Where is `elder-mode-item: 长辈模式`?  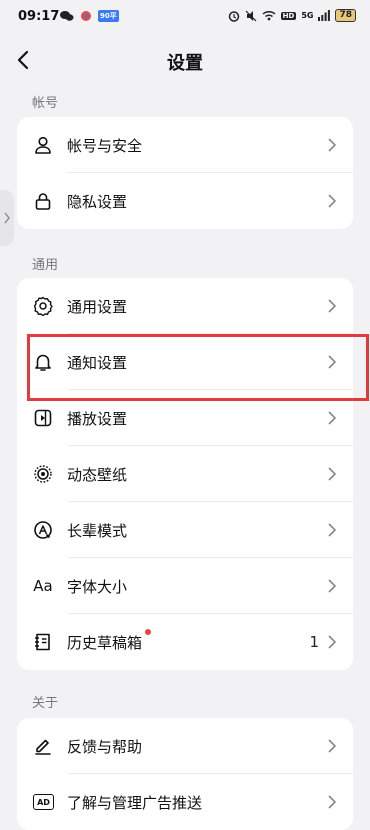
elder-mode-item: 长辈模式 is located at coordinates (185, 530).